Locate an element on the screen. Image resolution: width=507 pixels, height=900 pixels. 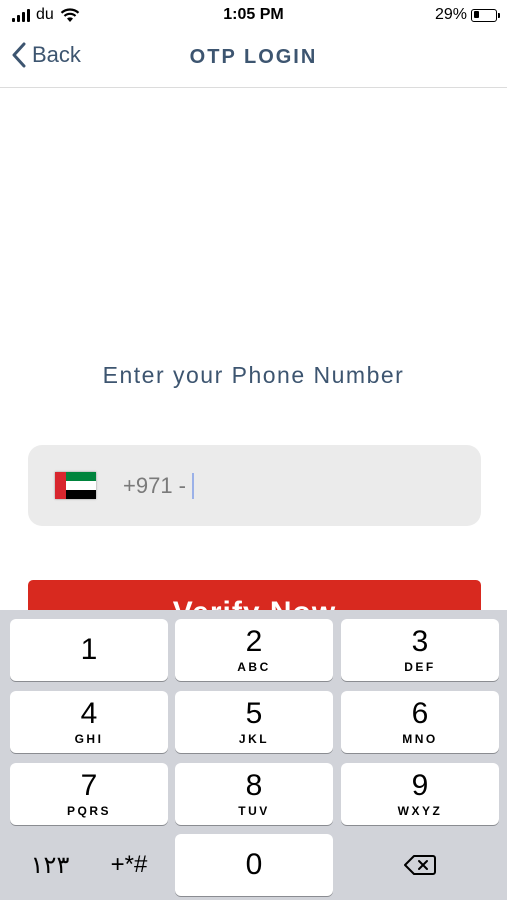
key-digit: 8 is located at coordinates (254, 785).